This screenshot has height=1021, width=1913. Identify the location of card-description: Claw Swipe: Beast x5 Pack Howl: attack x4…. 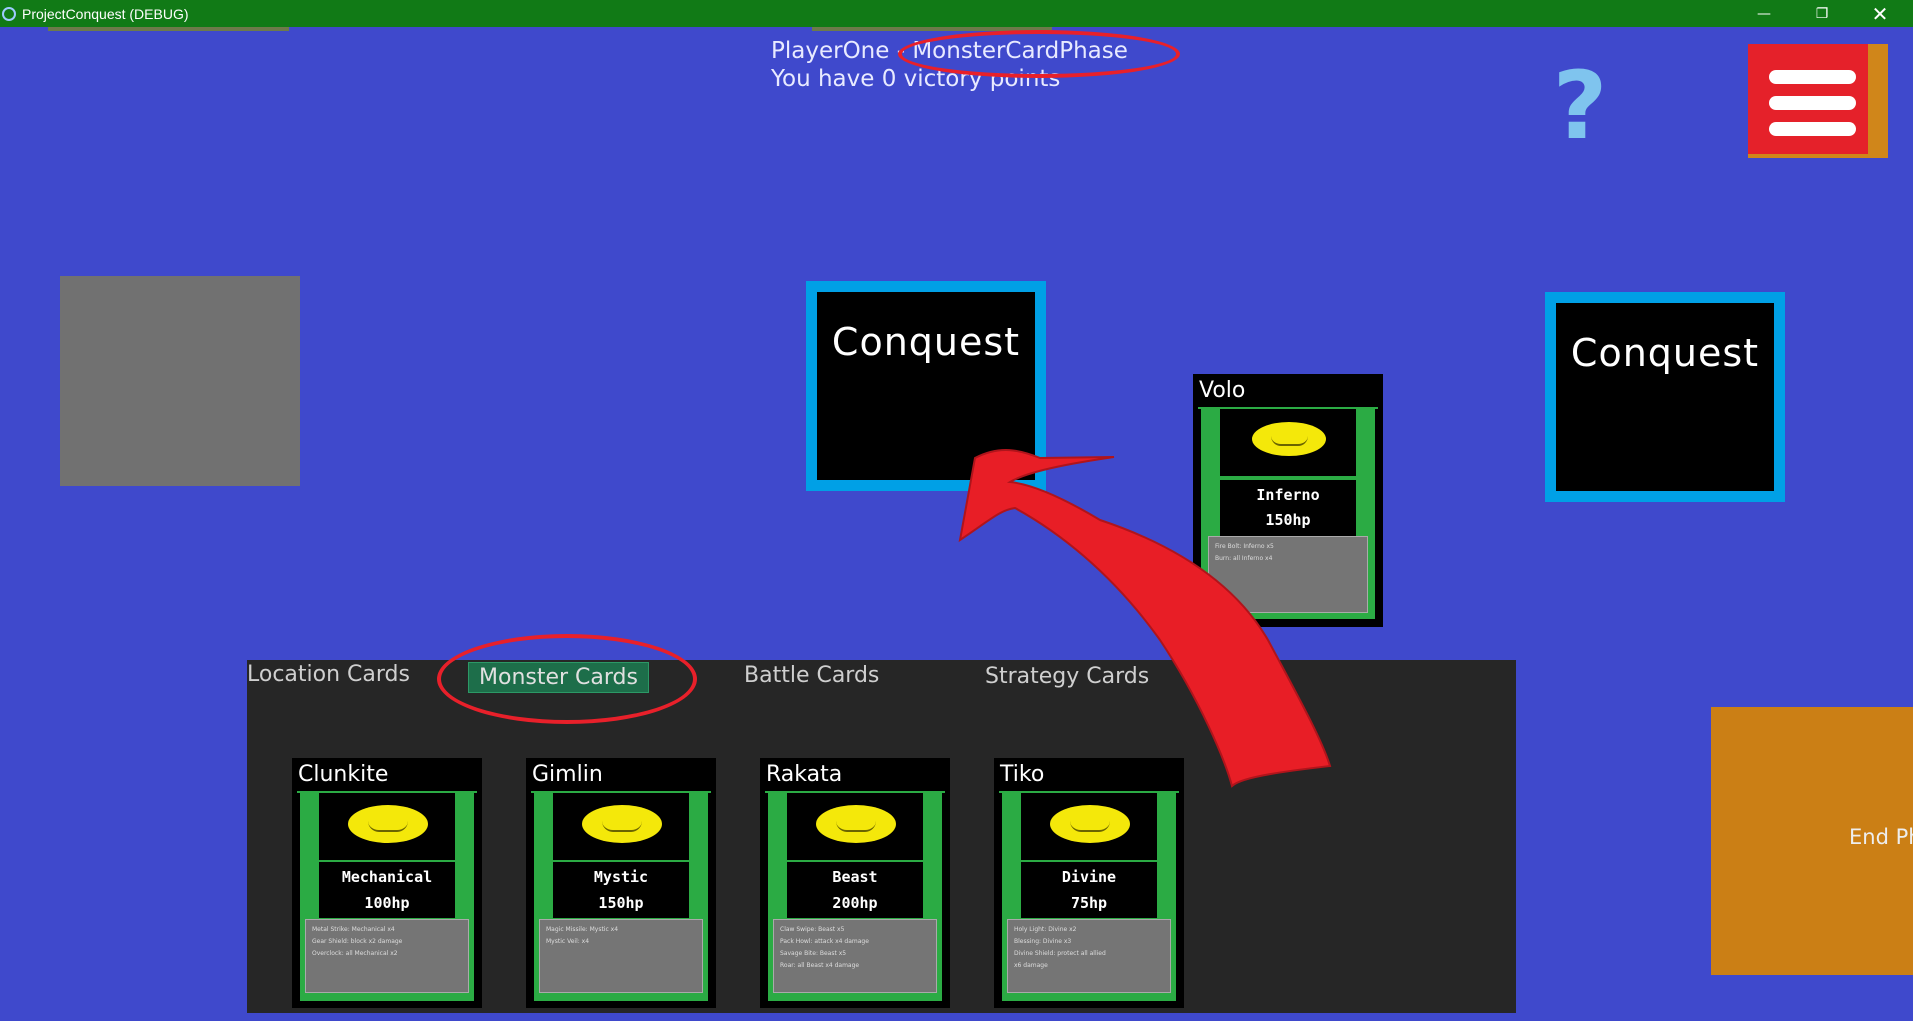
(855, 956).